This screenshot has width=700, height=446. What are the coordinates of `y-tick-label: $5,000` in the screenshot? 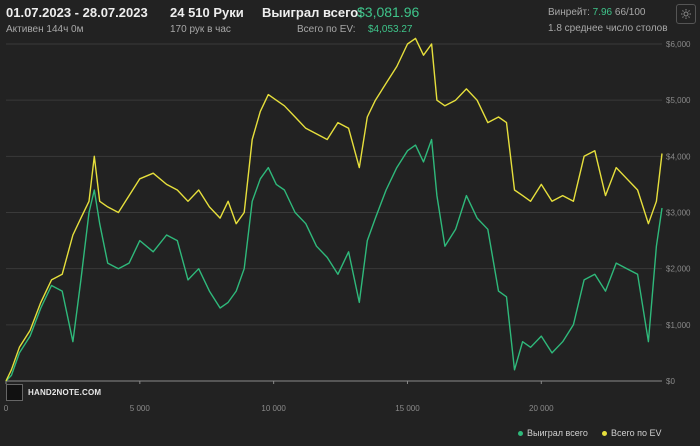 It's located at (678, 100).